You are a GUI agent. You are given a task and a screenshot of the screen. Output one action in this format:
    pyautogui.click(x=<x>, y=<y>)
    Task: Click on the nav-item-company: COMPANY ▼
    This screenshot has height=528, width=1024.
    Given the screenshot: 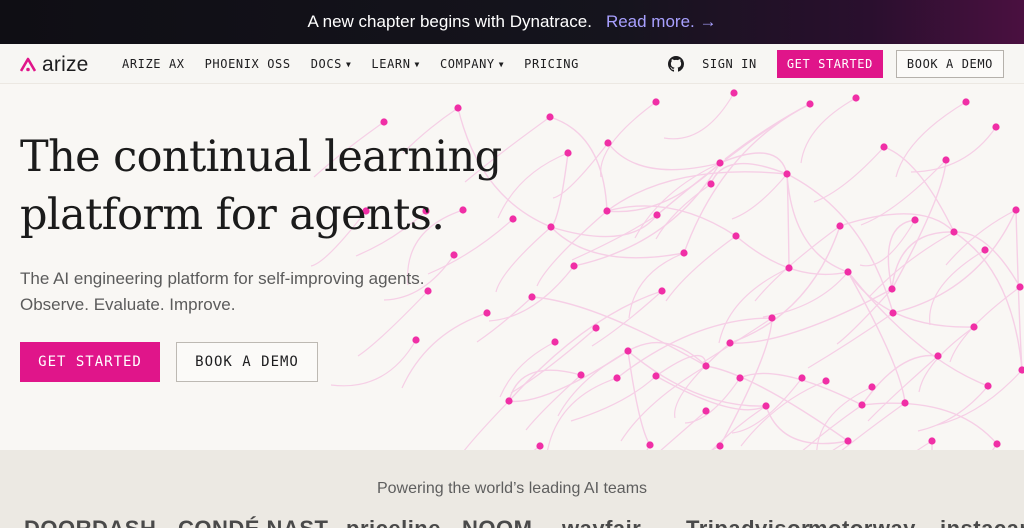 What is the action you would take?
    pyautogui.click(x=472, y=64)
    